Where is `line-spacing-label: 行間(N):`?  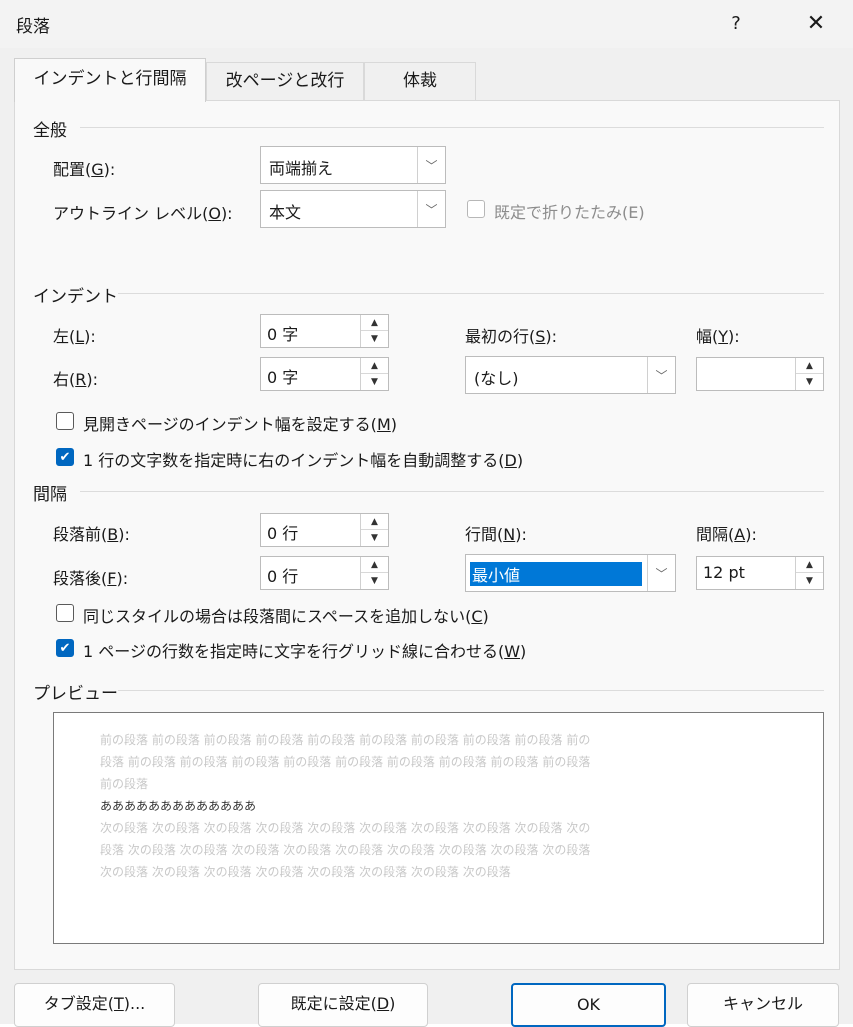
line-spacing-label: 行間(N): is located at coordinates (496, 534).